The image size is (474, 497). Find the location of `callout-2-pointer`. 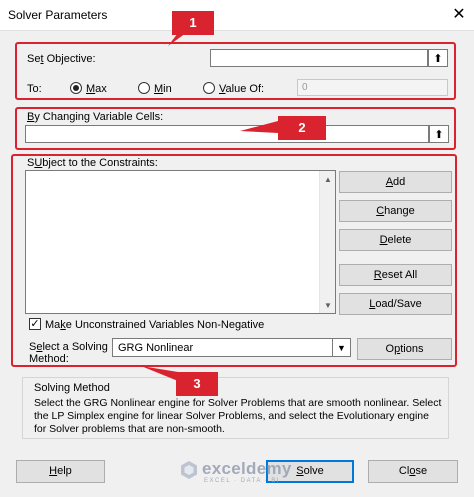

callout-2-pointer is located at coordinates (259, 127).